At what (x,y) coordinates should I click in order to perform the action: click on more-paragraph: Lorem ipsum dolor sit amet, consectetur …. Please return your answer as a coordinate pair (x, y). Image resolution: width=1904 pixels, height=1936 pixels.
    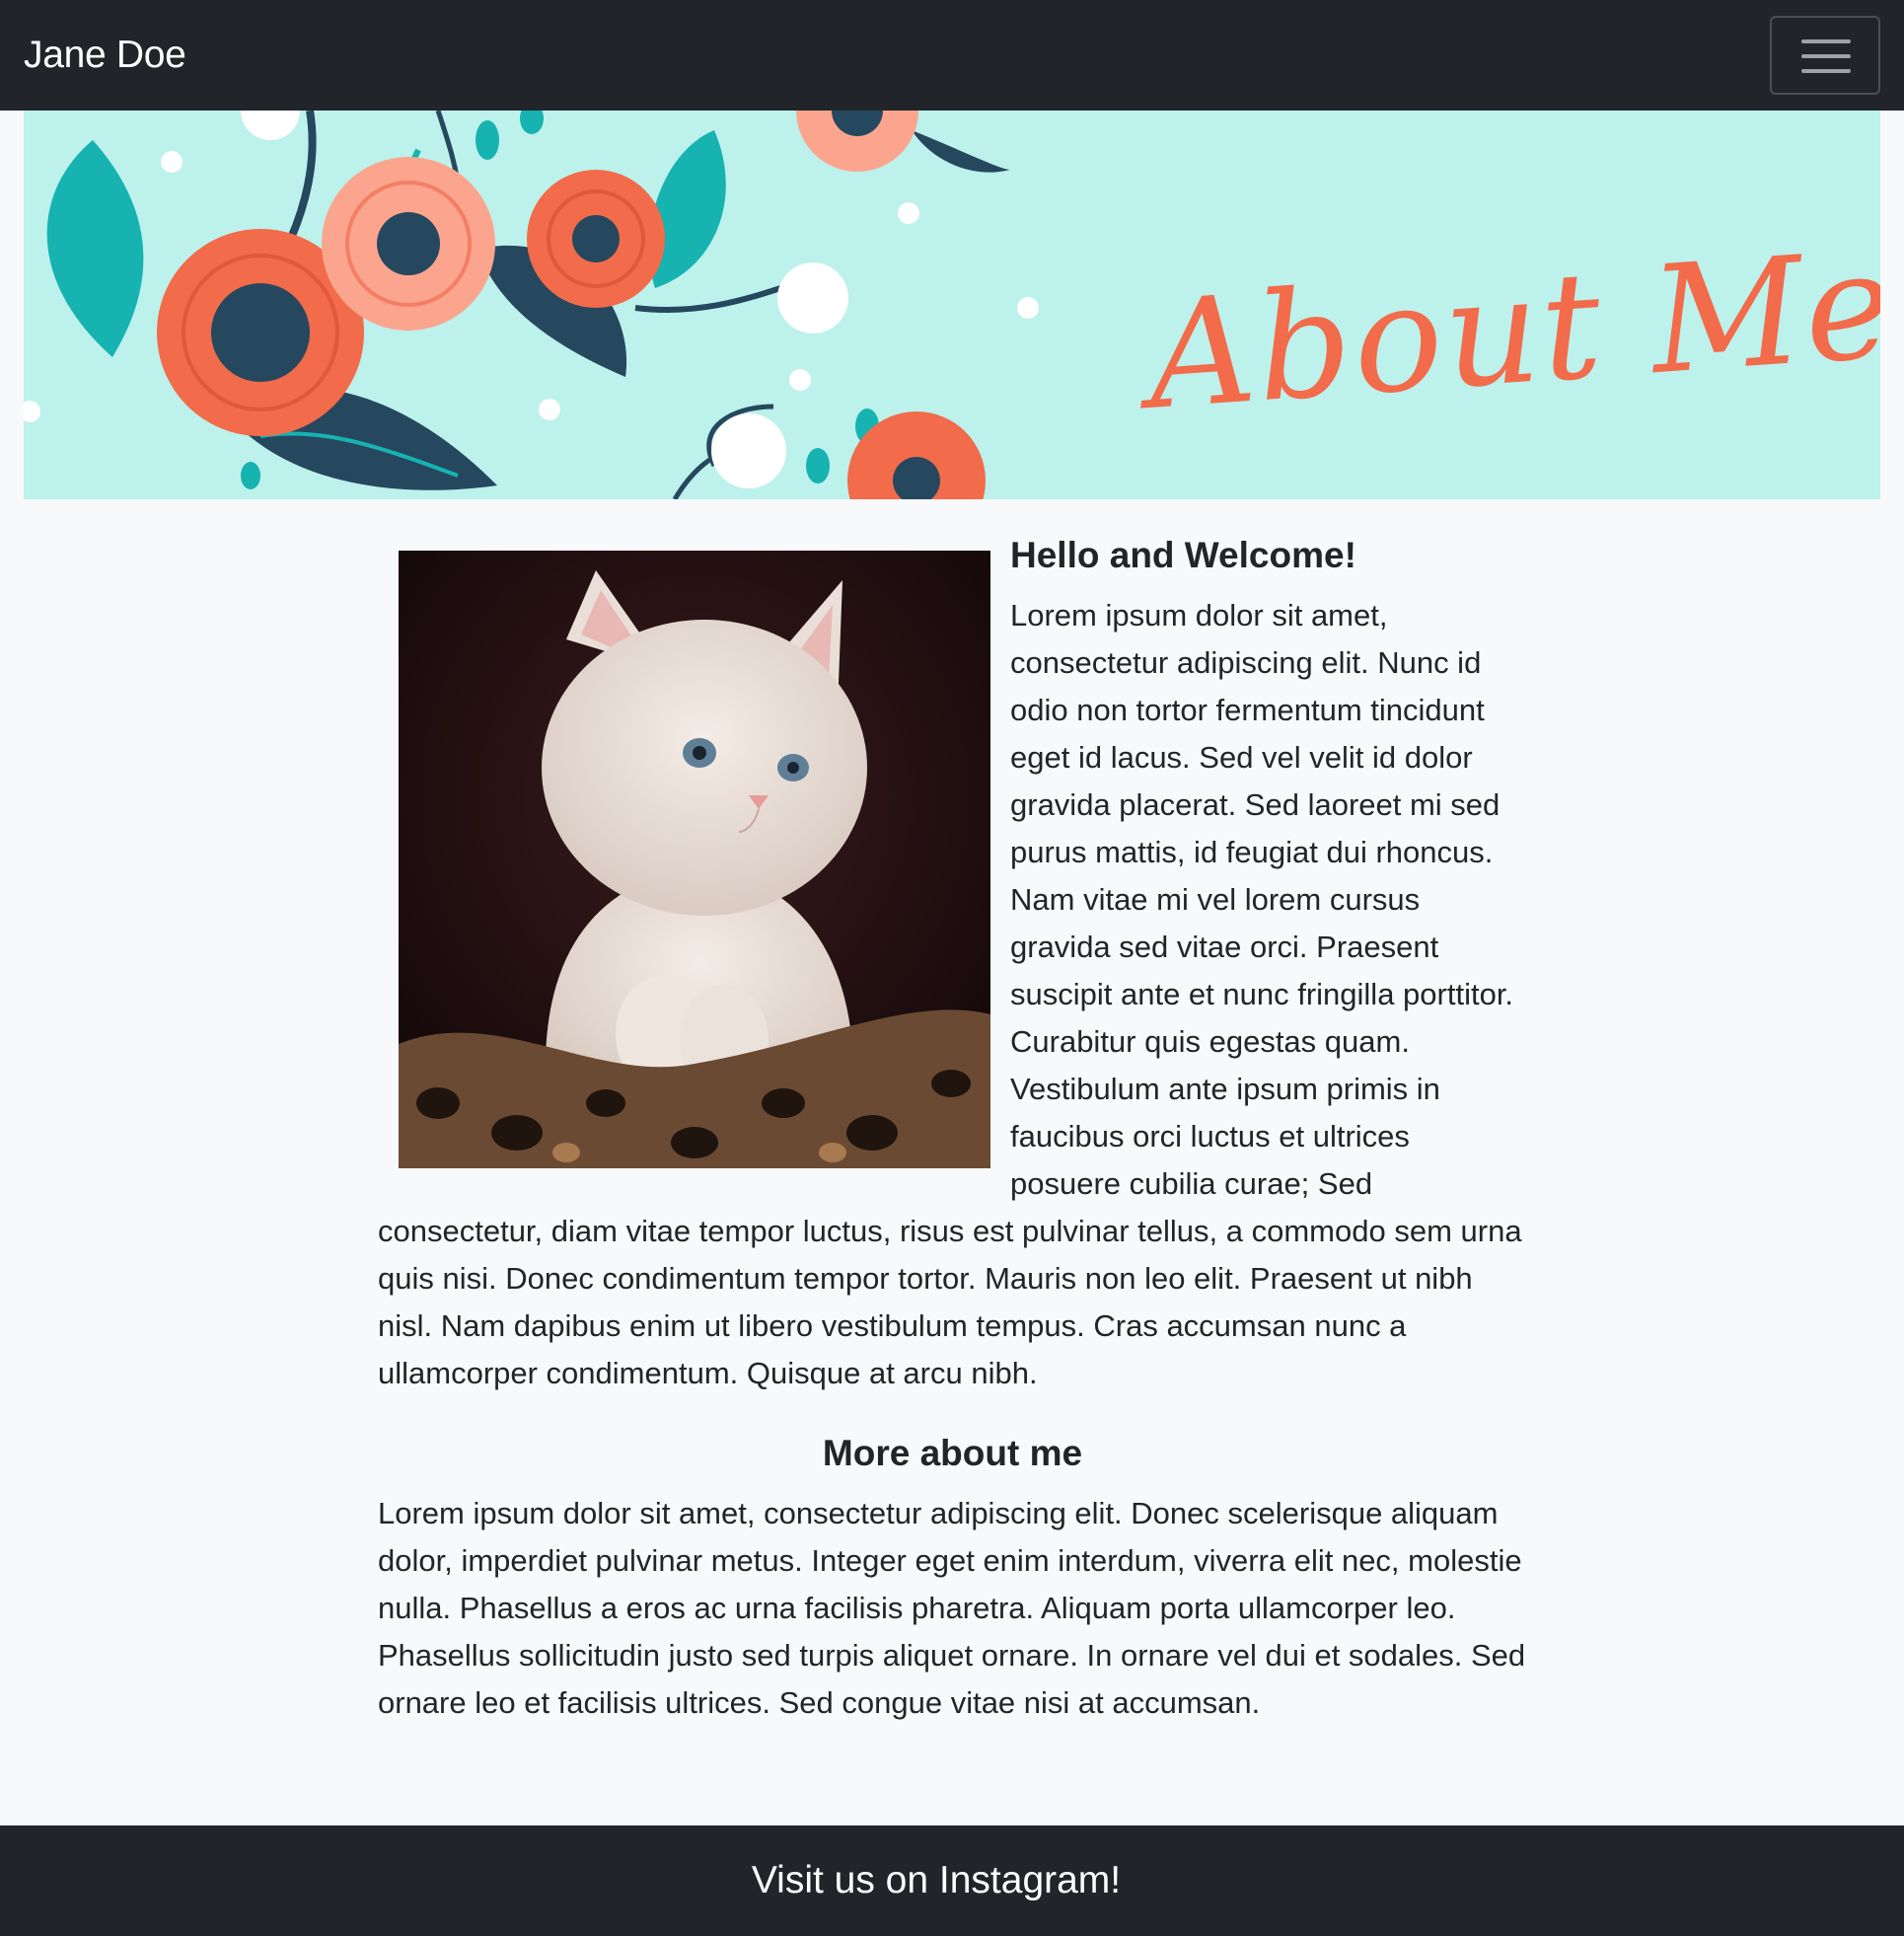
    Looking at the image, I should click on (952, 1608).